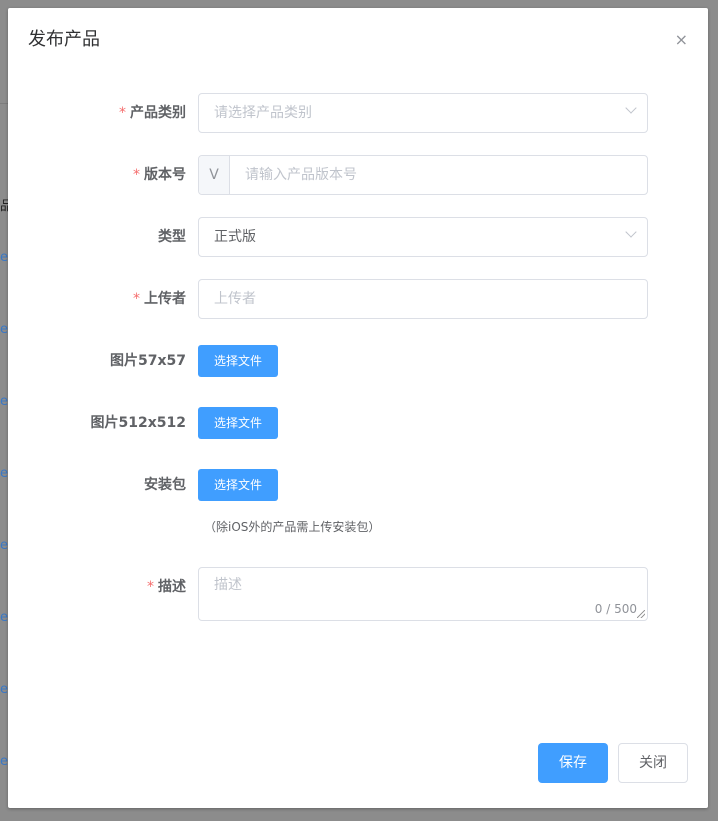 The height and width of the screenshot is (821, 718). I want to click on package-label: 安装包, so click(165, 485).